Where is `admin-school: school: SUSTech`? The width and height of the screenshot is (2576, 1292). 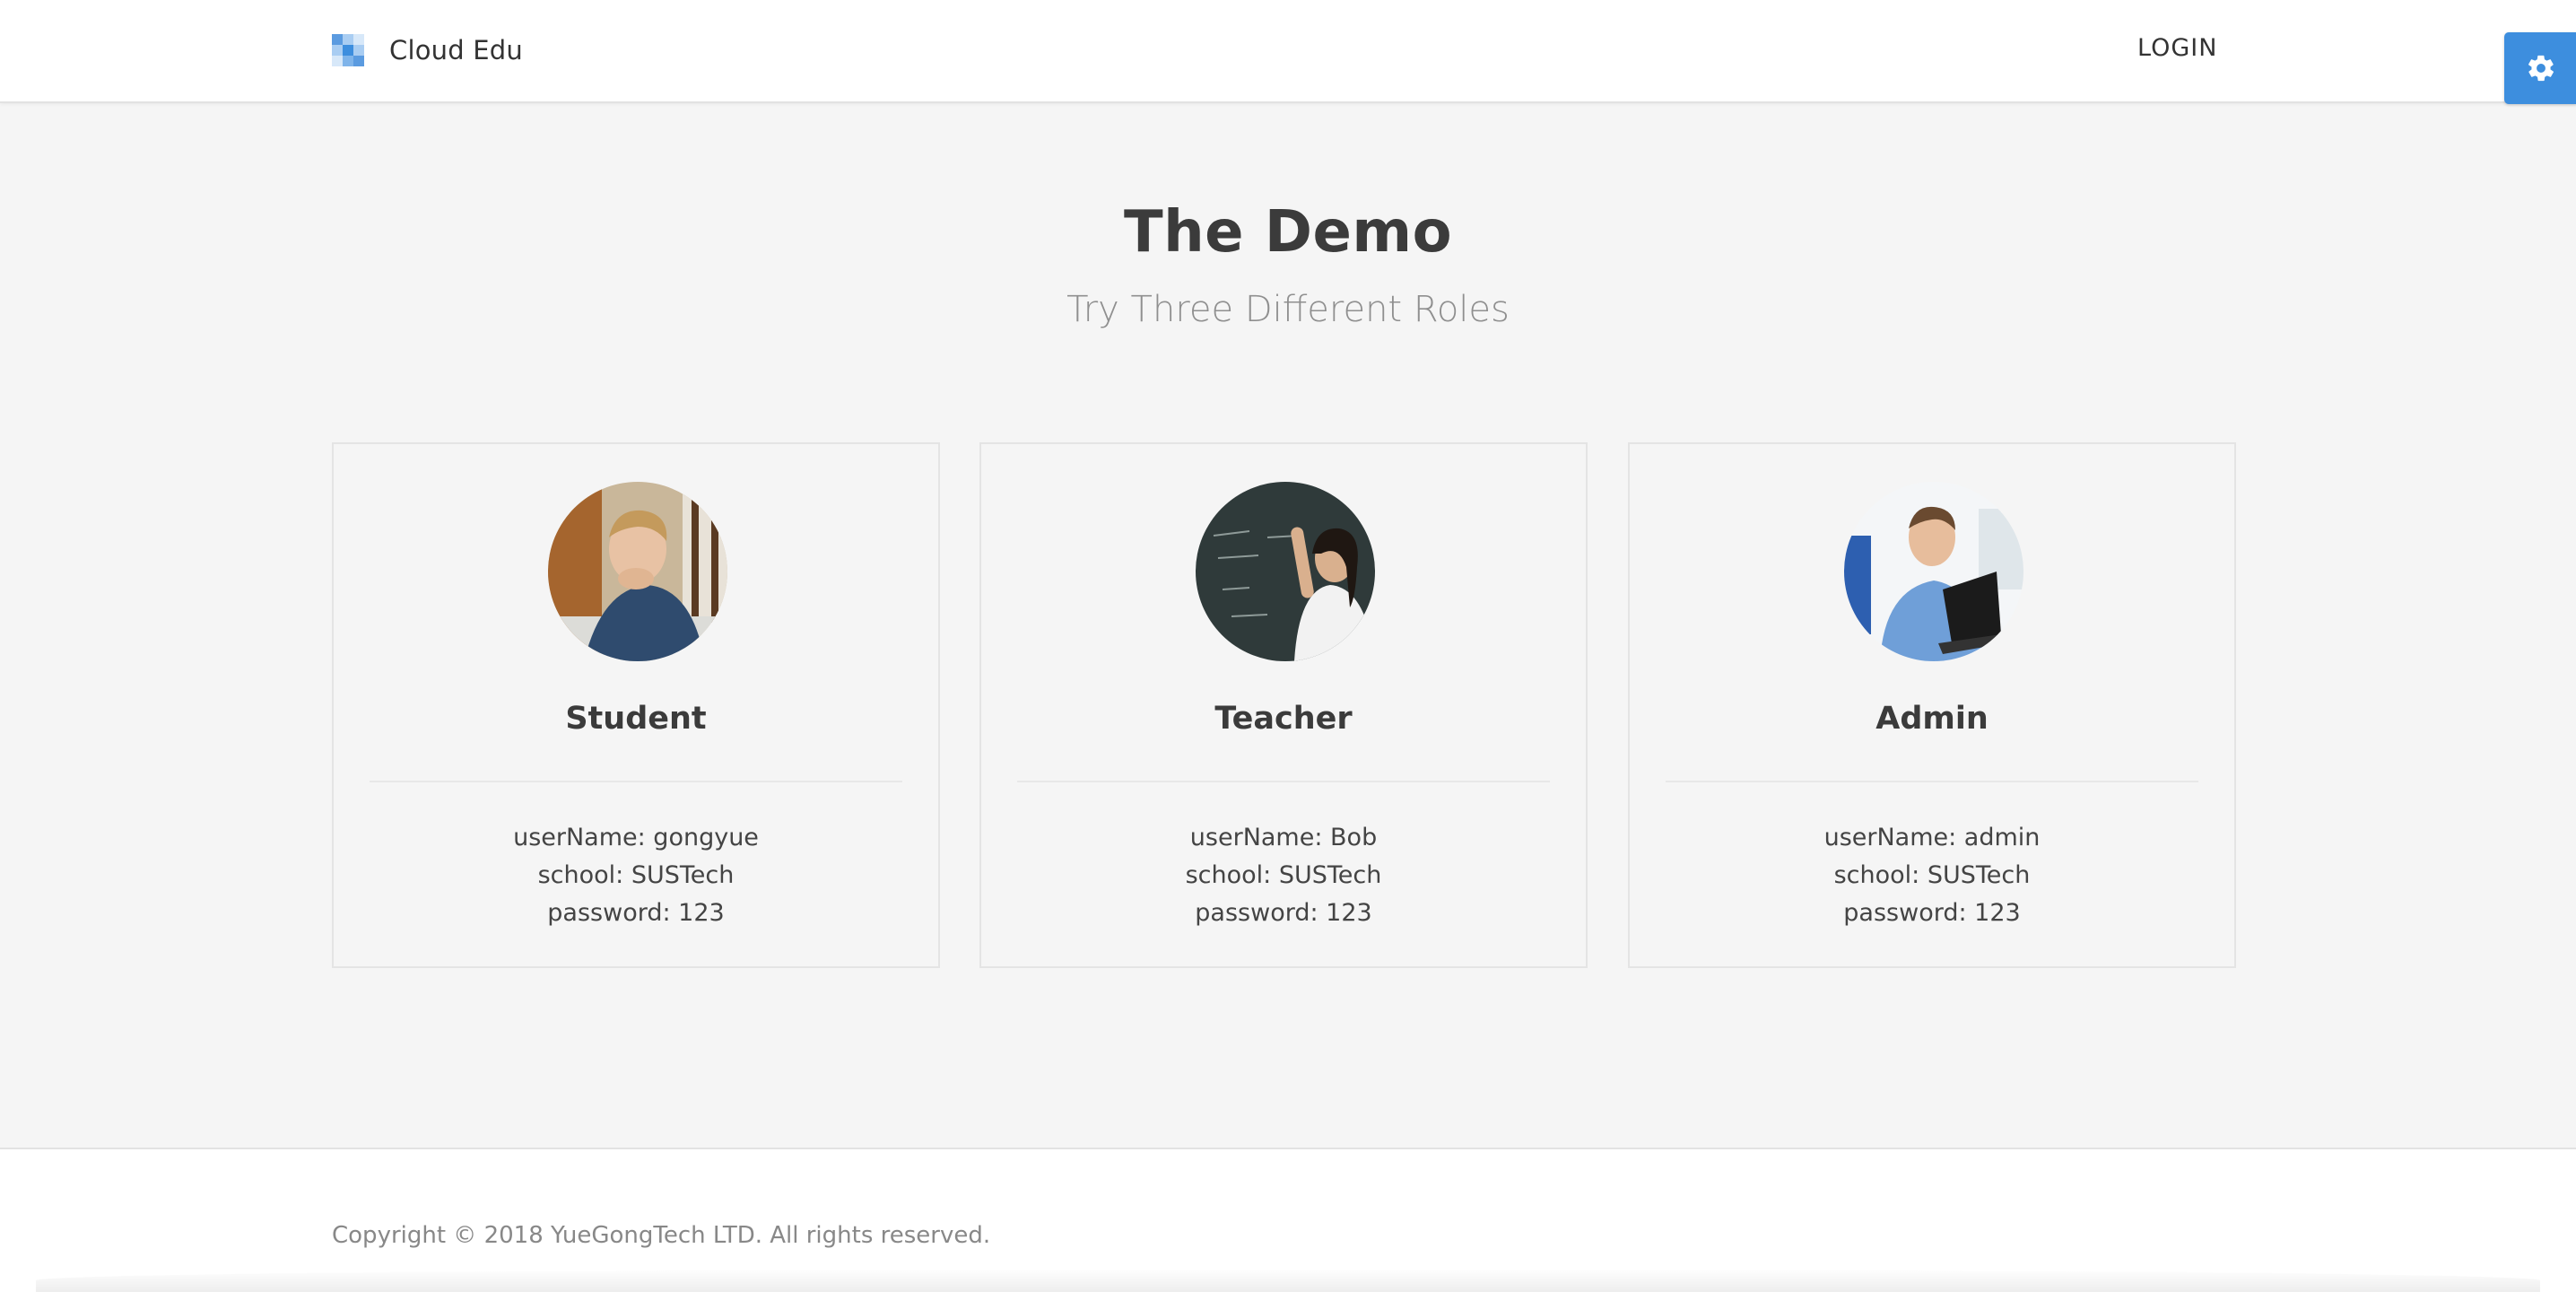 admin-school: school: SUSTech is located at coordinates (1932, 875).